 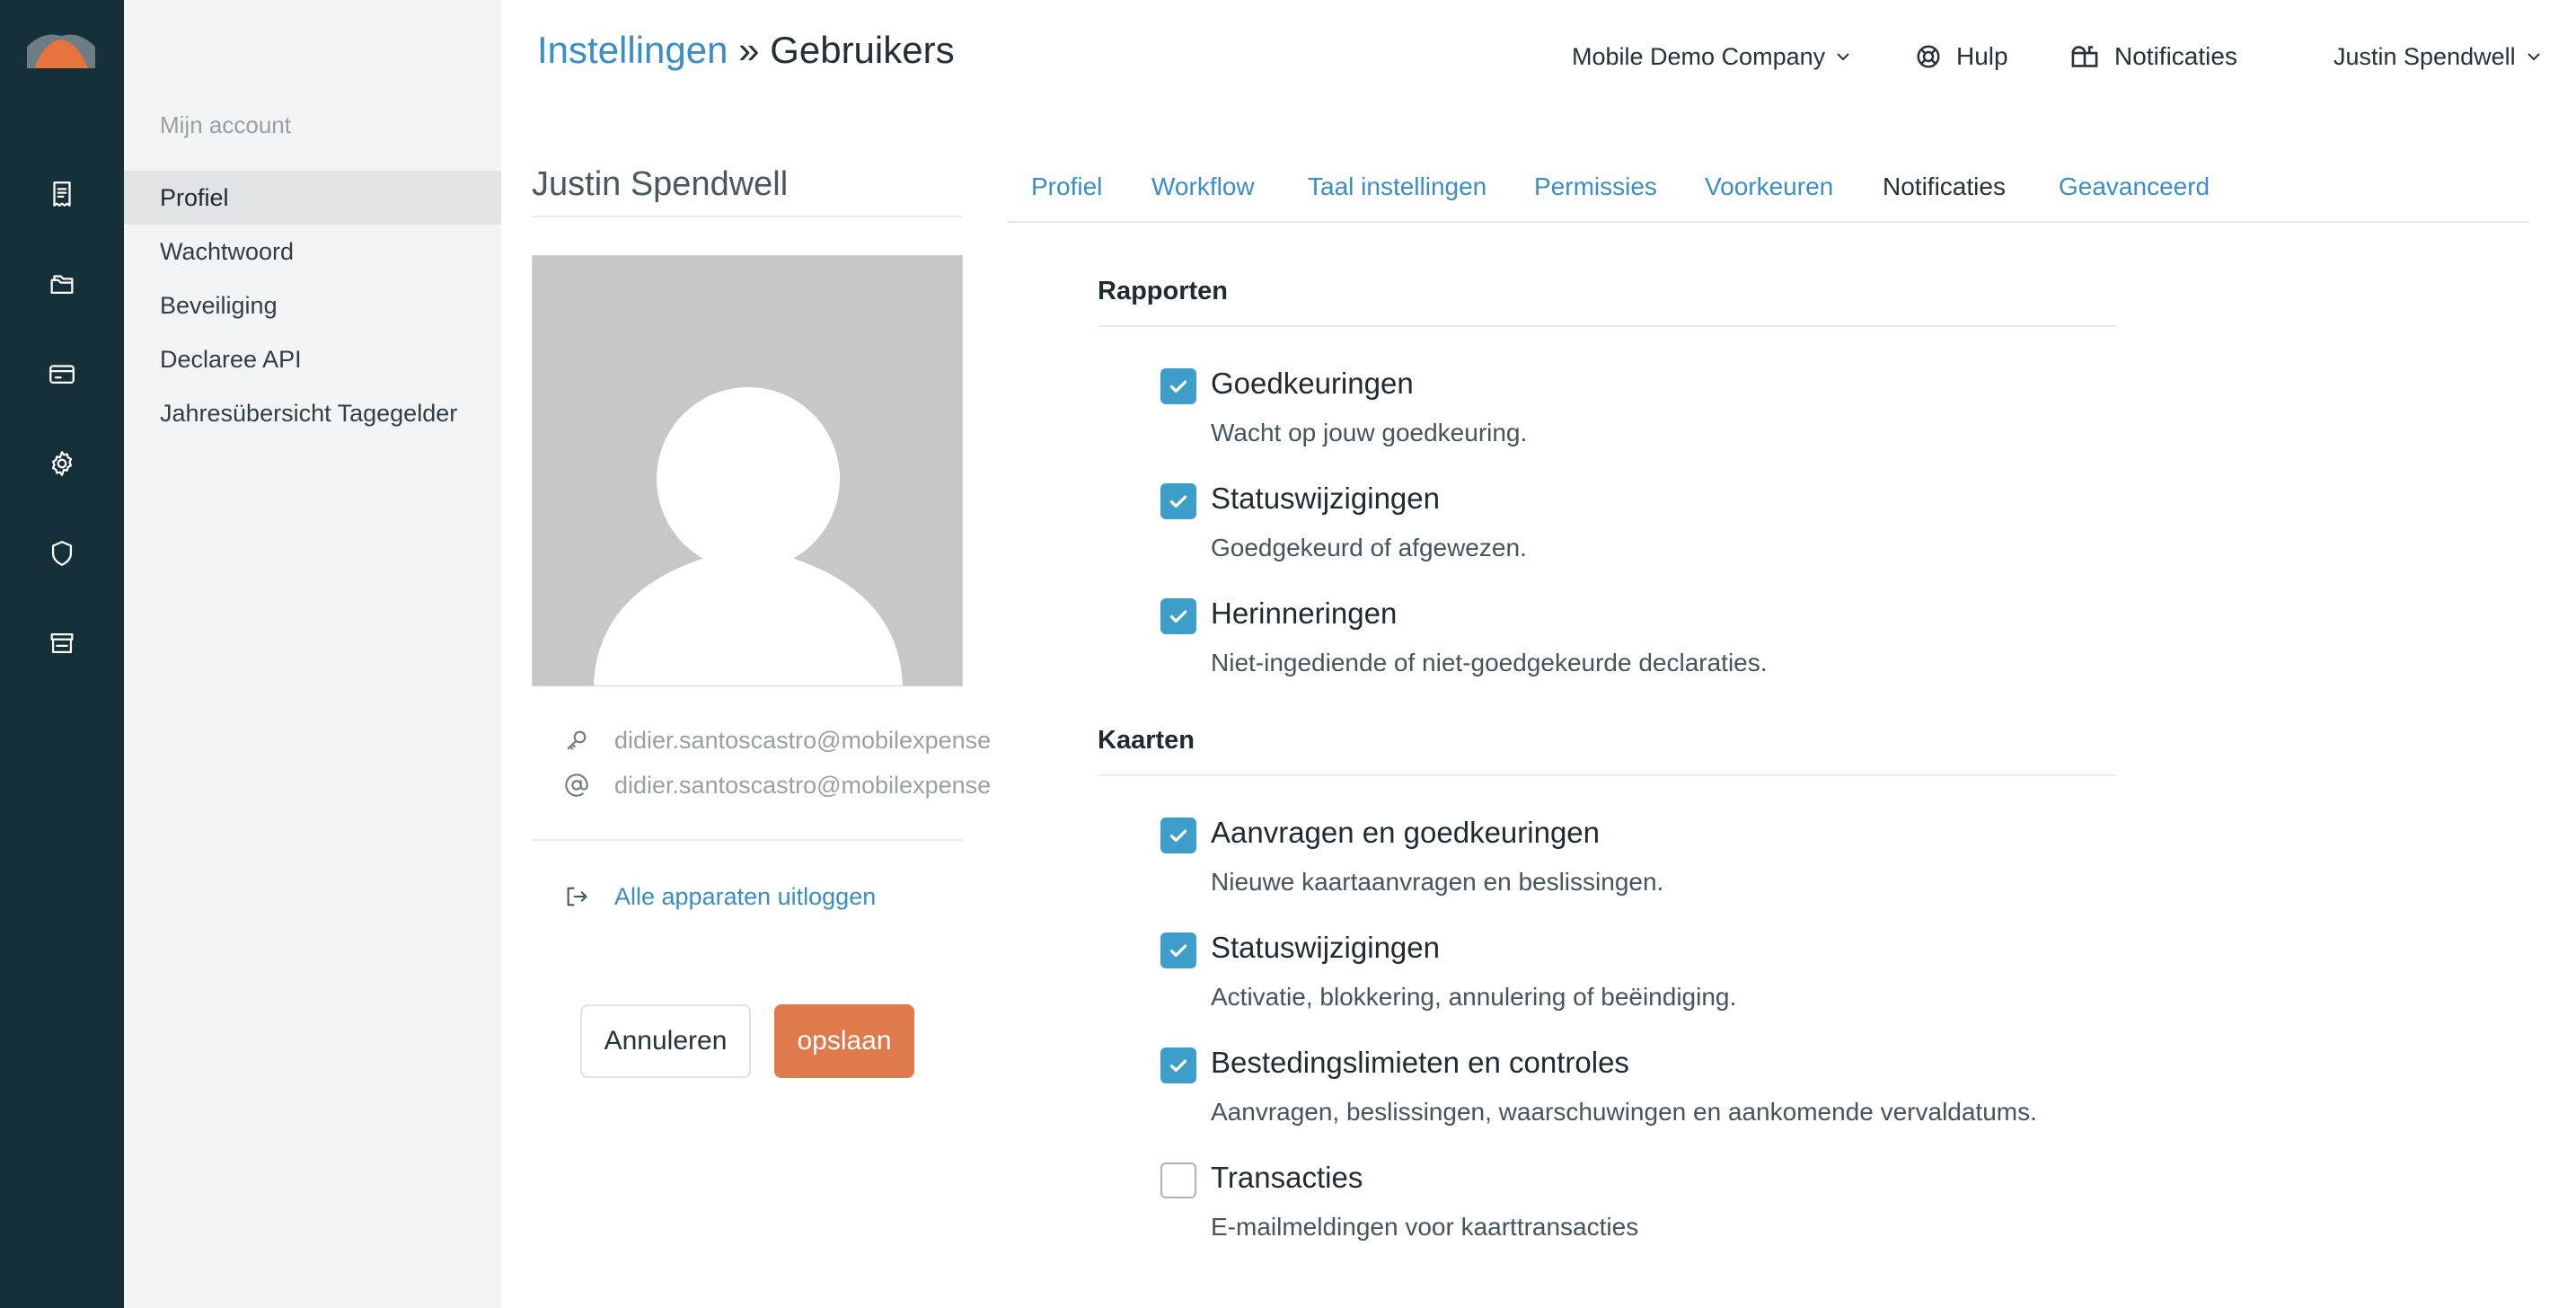 What do you see at coordinates (1203, 187) in the screenshot?
I see `tab-workflow: Workflow` at bounding box center [1203, 187].